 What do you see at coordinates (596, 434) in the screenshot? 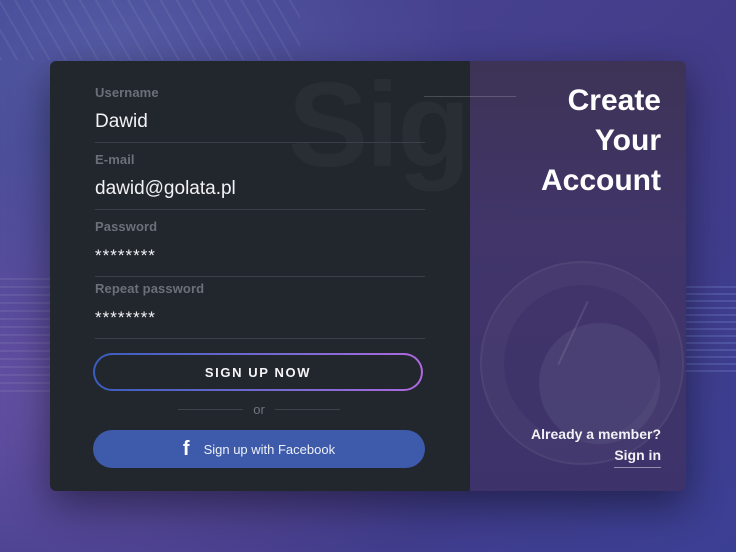
I see `already-member-text: Already a member?` at bounding box center [596, 434].